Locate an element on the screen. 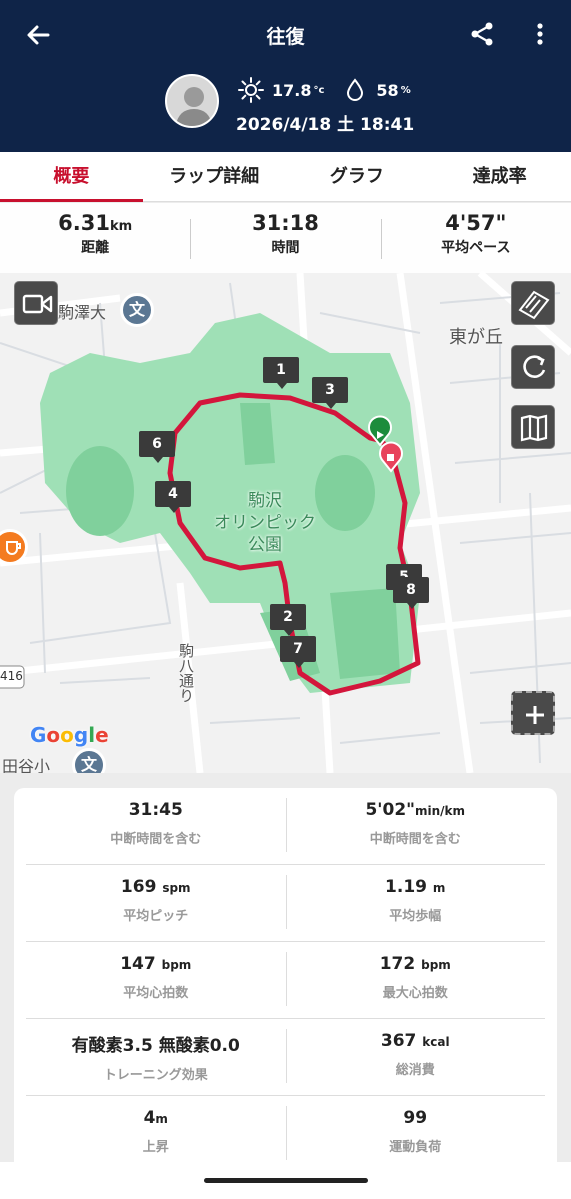  map-layers-icon is located at coordinates (534, 428).